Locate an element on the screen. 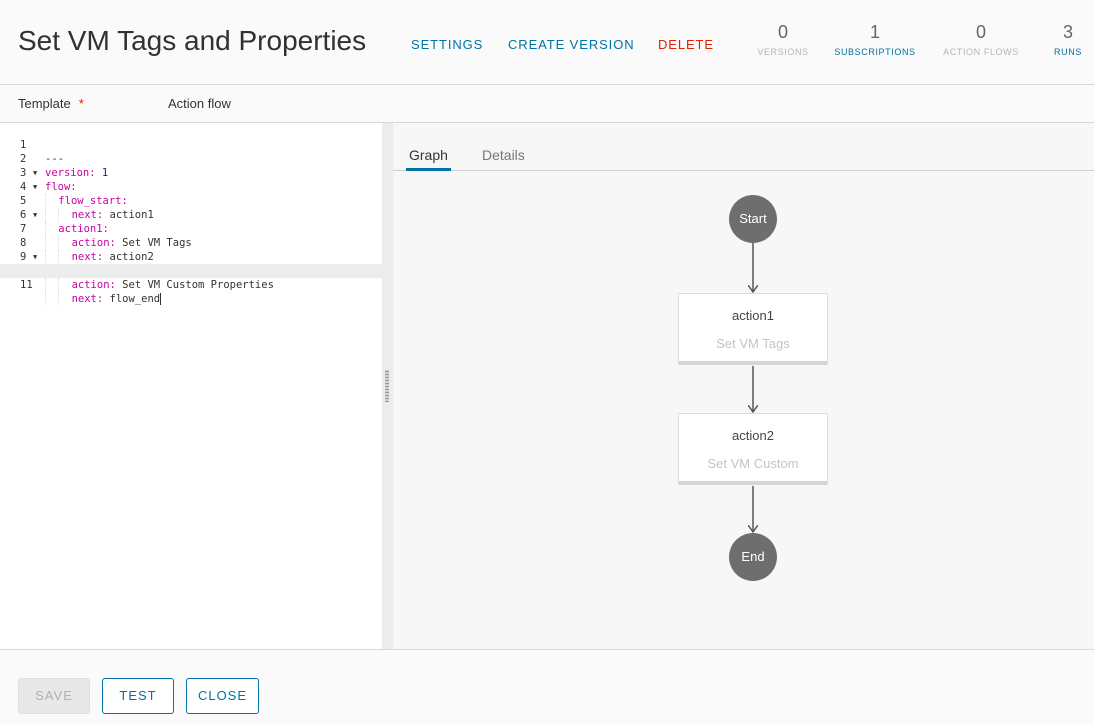 The width and height of the screenshot is (1094, 724). template-label: Template * is located at coordinates (51, 103).